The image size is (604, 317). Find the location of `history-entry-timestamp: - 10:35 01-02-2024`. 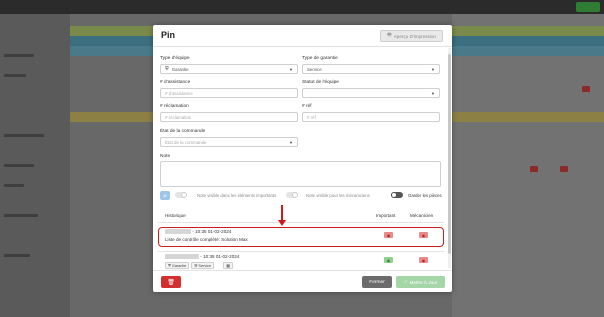

history-entry-timestamp: - 10:35 01-02-2024 is located at coordinates (202, 257).